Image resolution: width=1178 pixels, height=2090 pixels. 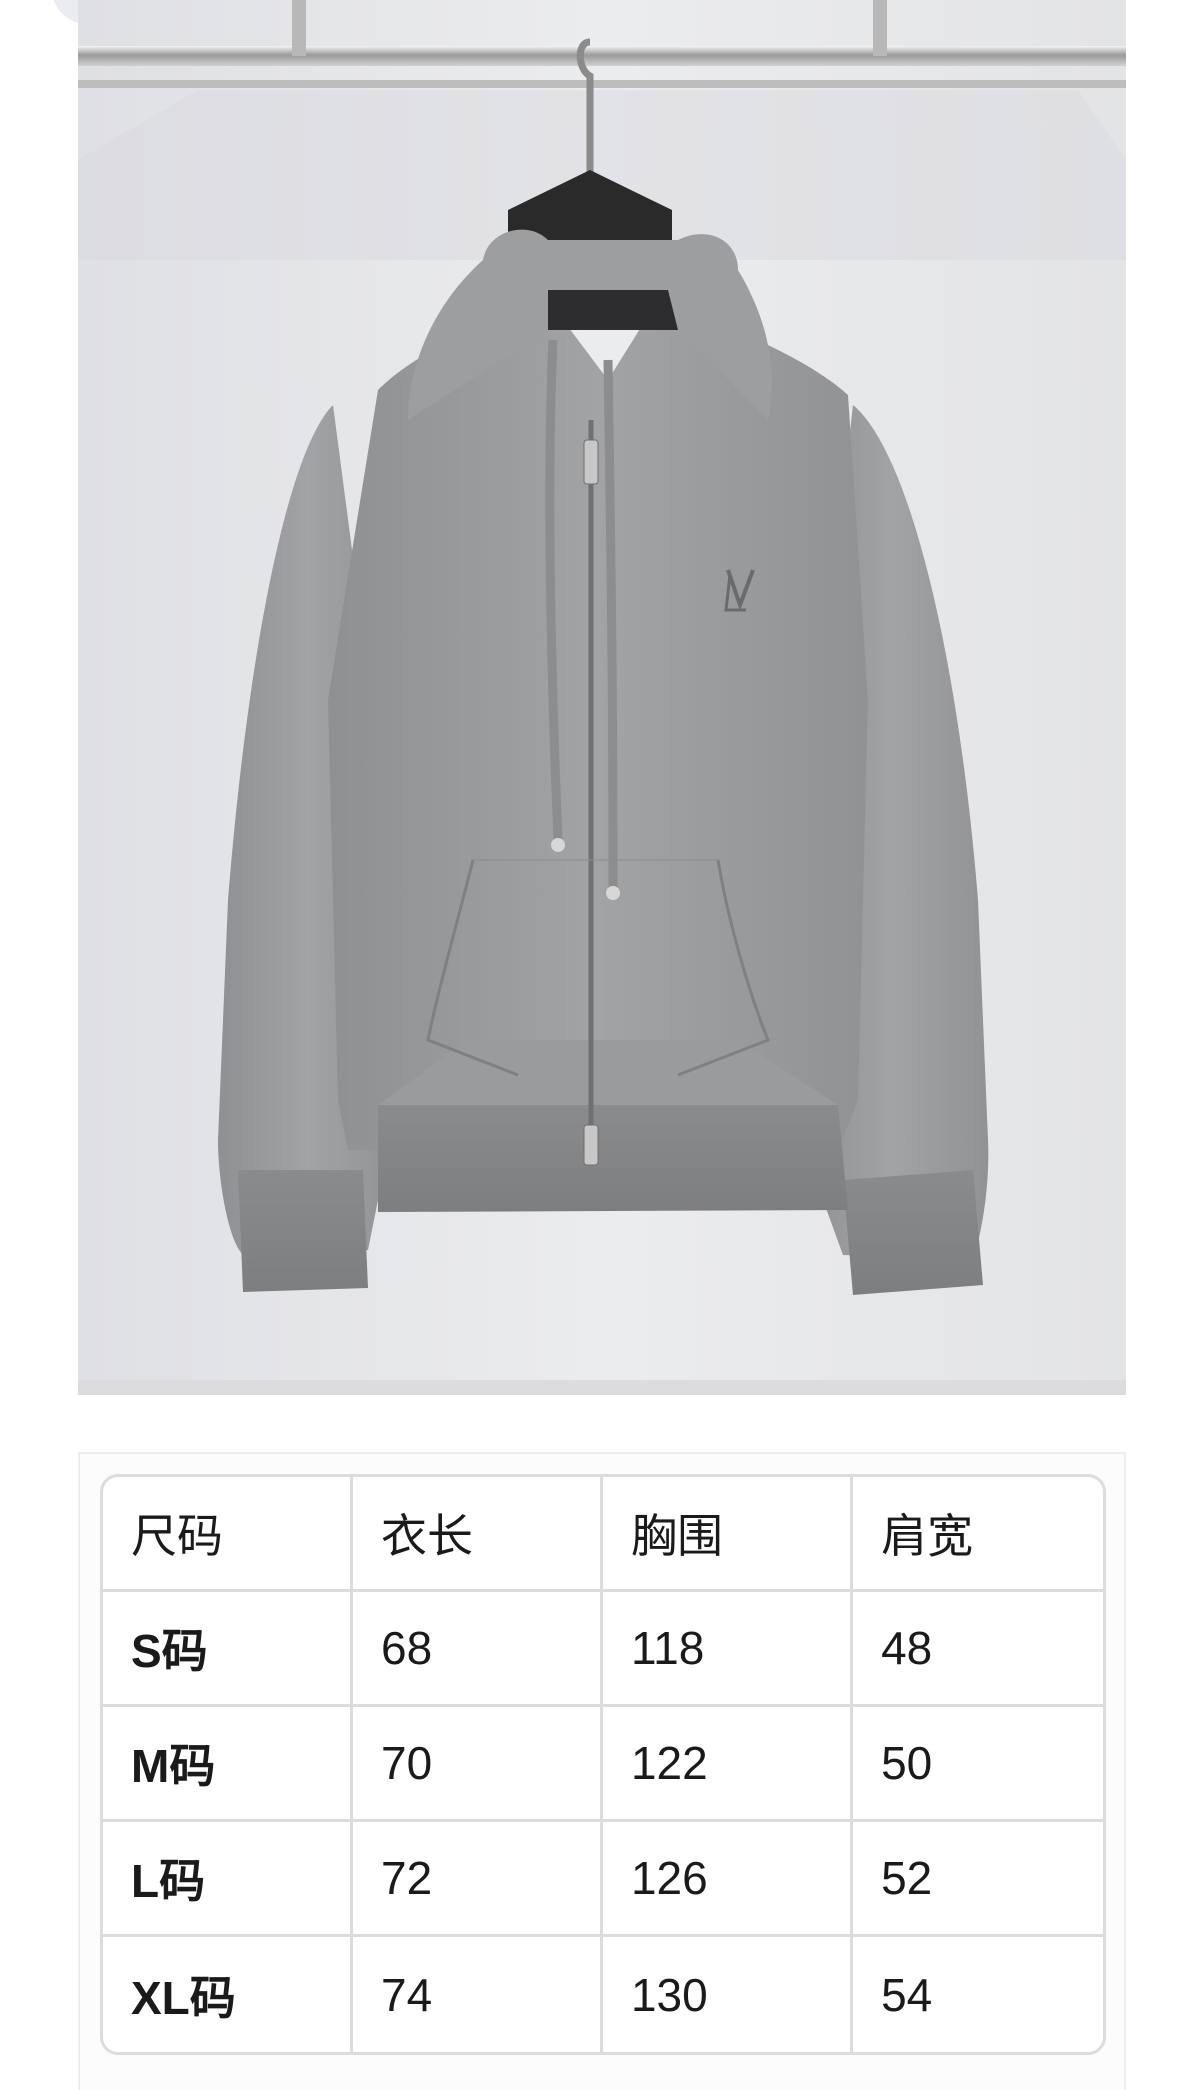 What do you see at coordinates (728, 1764) in the screenshot?
I see `chest-value: 122` at bounding box center [728, 1764].